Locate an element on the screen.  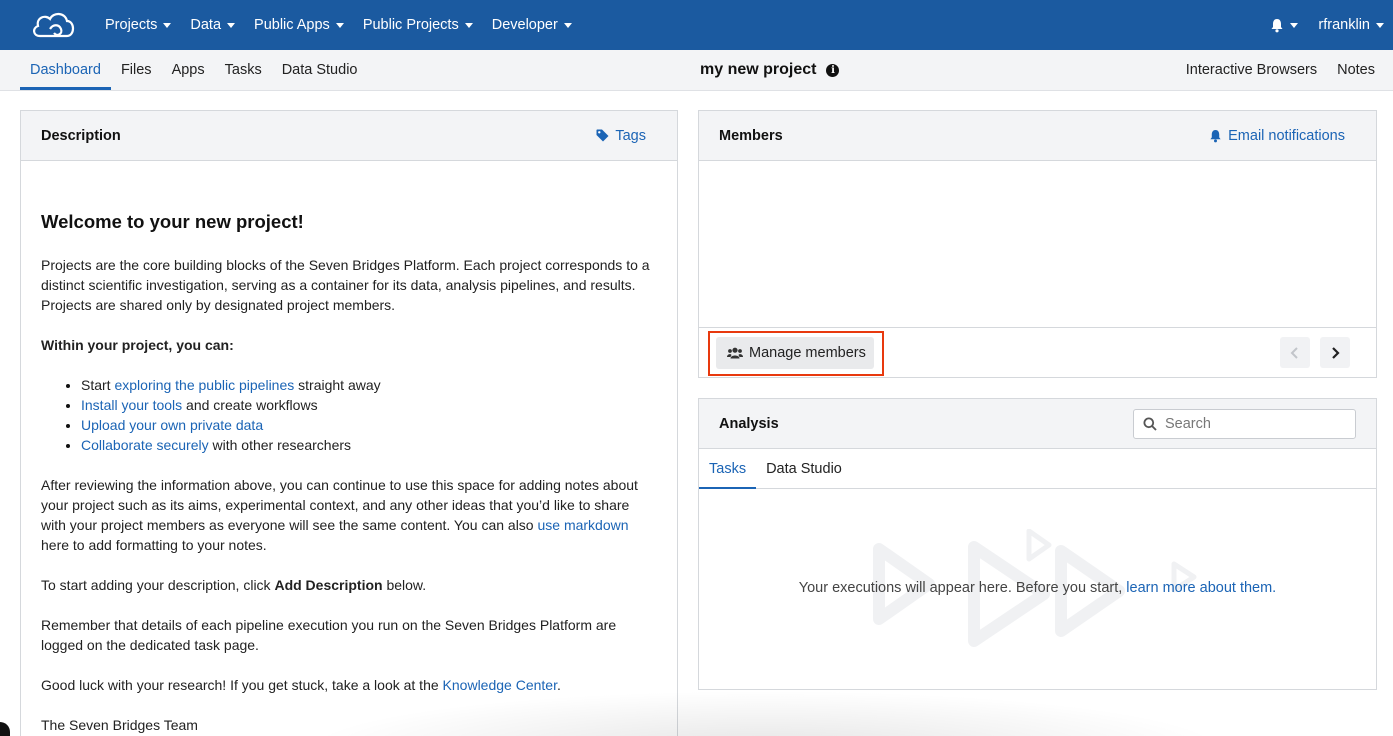
luck-post: . is located at coordinates (558, 685).